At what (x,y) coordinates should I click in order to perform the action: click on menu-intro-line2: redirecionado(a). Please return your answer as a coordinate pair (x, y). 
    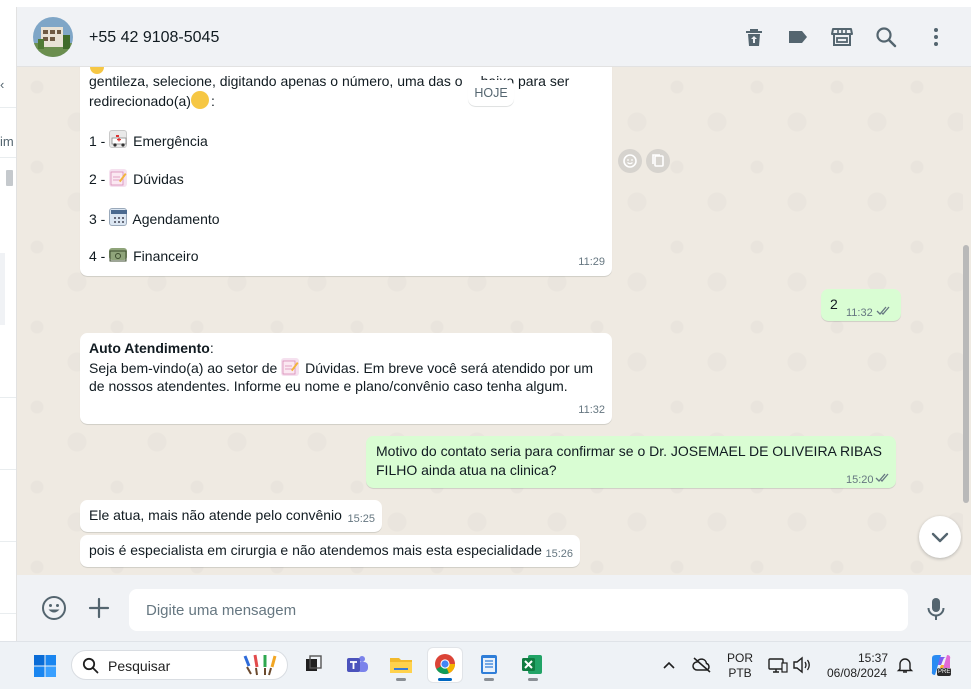
    Looking at the image, I should click on (140, 101).